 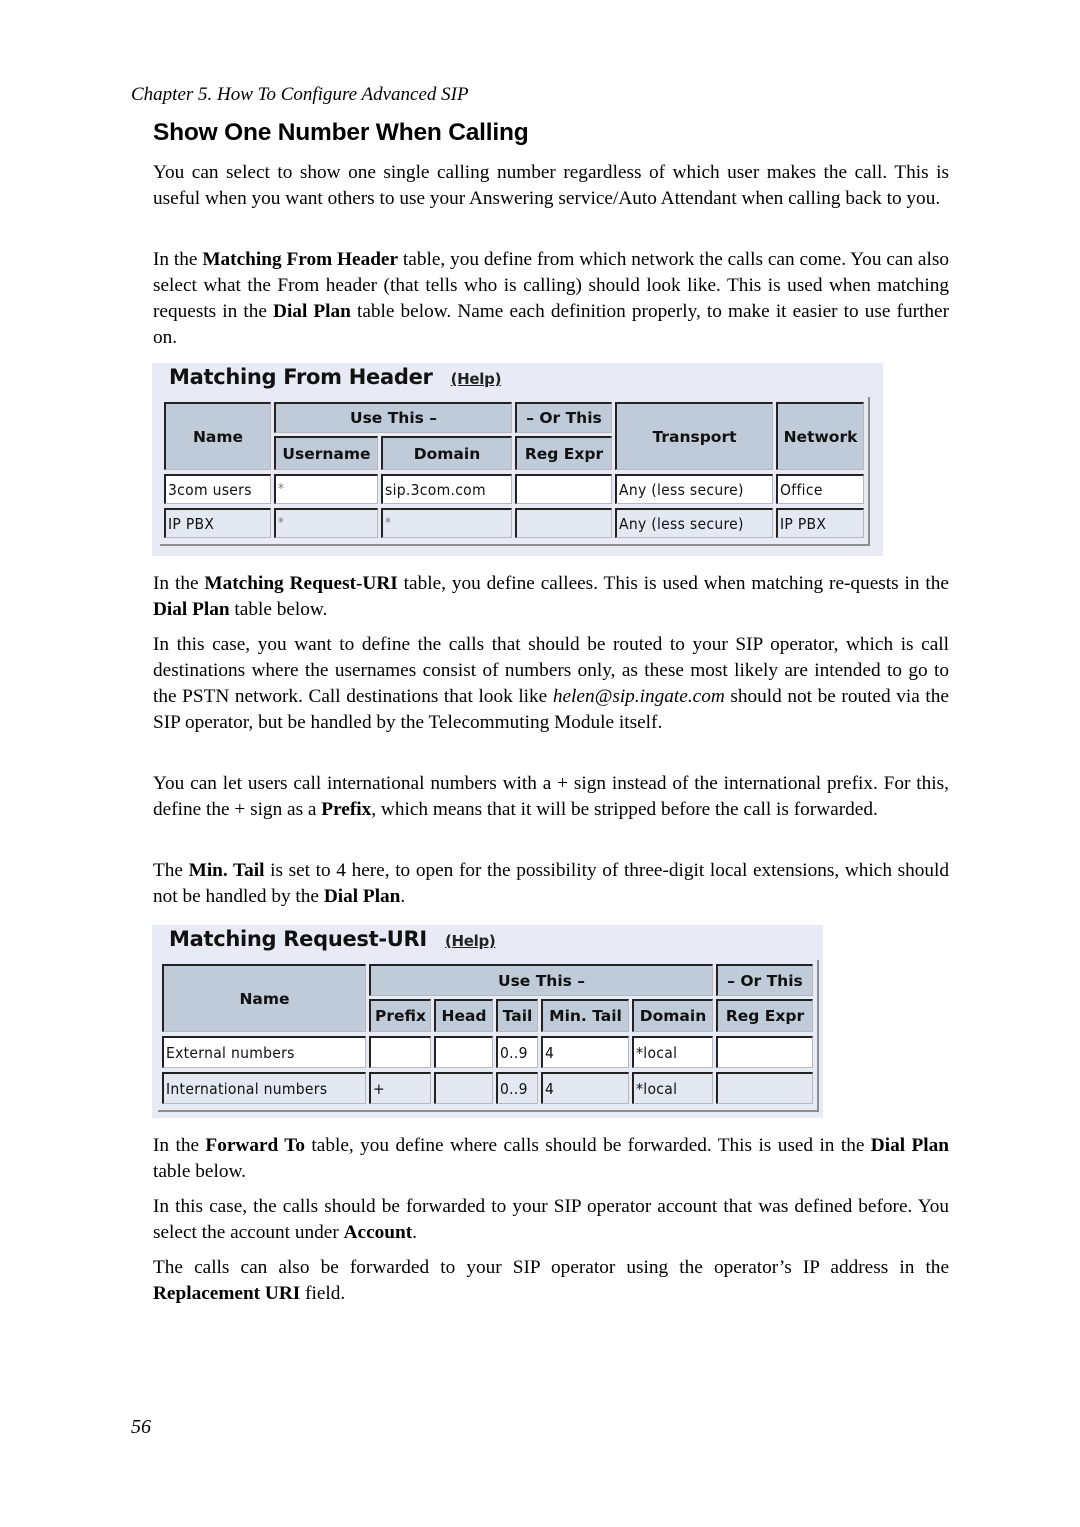 What do you see at coordinates (820, 489) in the screenshot?
I see `row1-network-select: Office` at bounding box center [820, 489].